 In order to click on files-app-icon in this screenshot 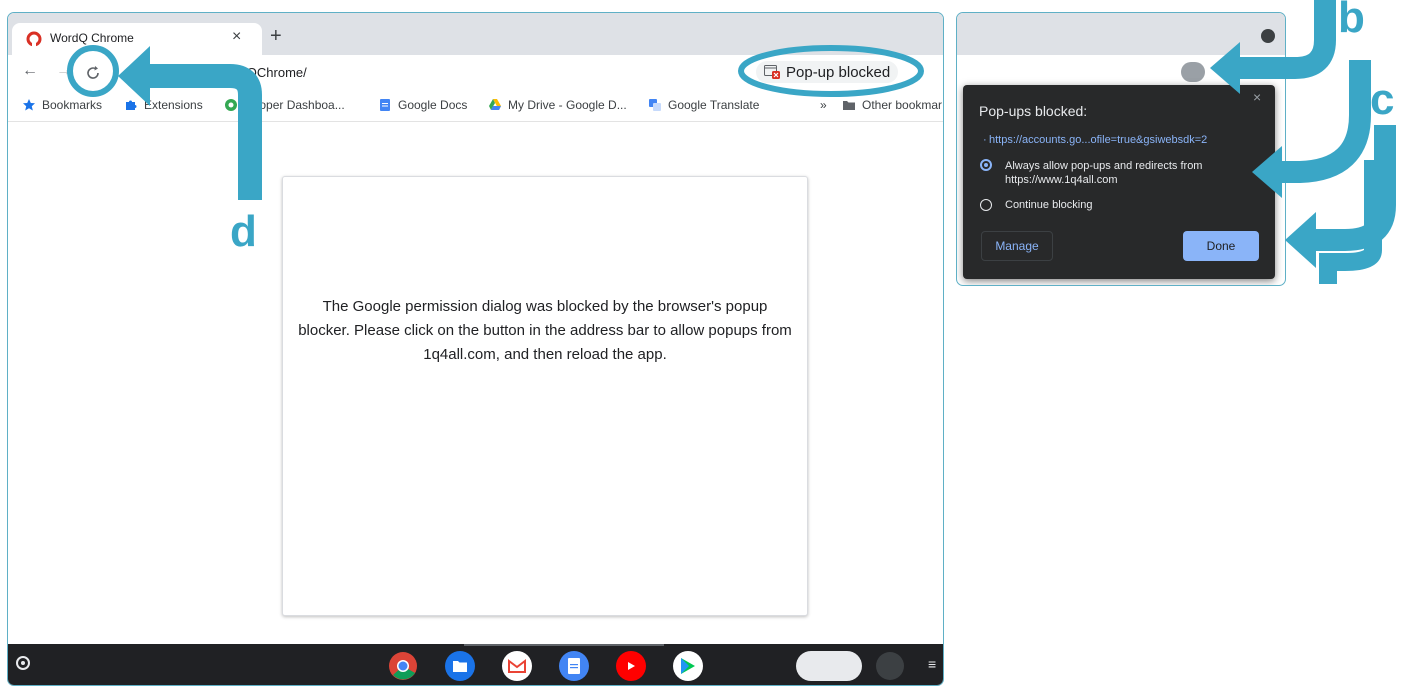, I will do `click(460, 666)`.